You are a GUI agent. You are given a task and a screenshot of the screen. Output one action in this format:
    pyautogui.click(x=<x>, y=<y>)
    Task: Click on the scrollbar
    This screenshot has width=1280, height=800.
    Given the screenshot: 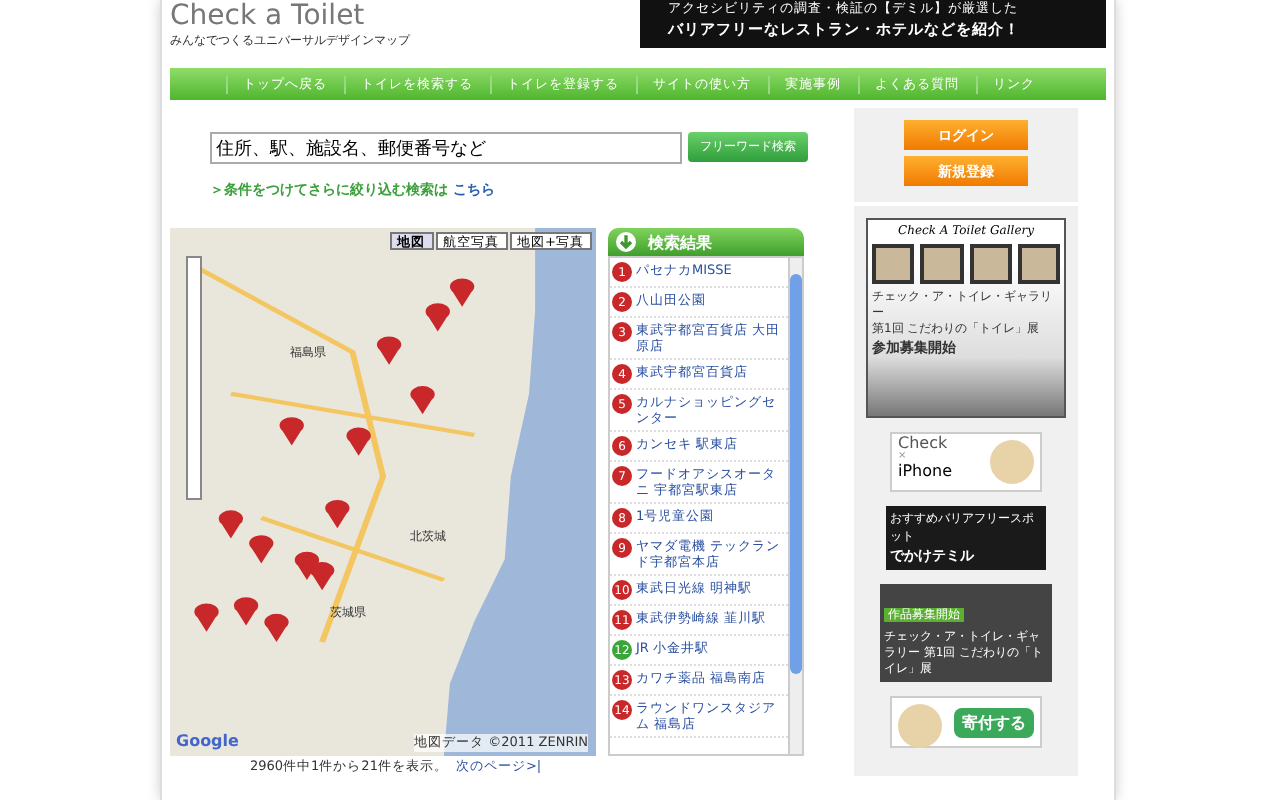 What is the action you would take?
    pyautogui.click(x=795, y=506)
    